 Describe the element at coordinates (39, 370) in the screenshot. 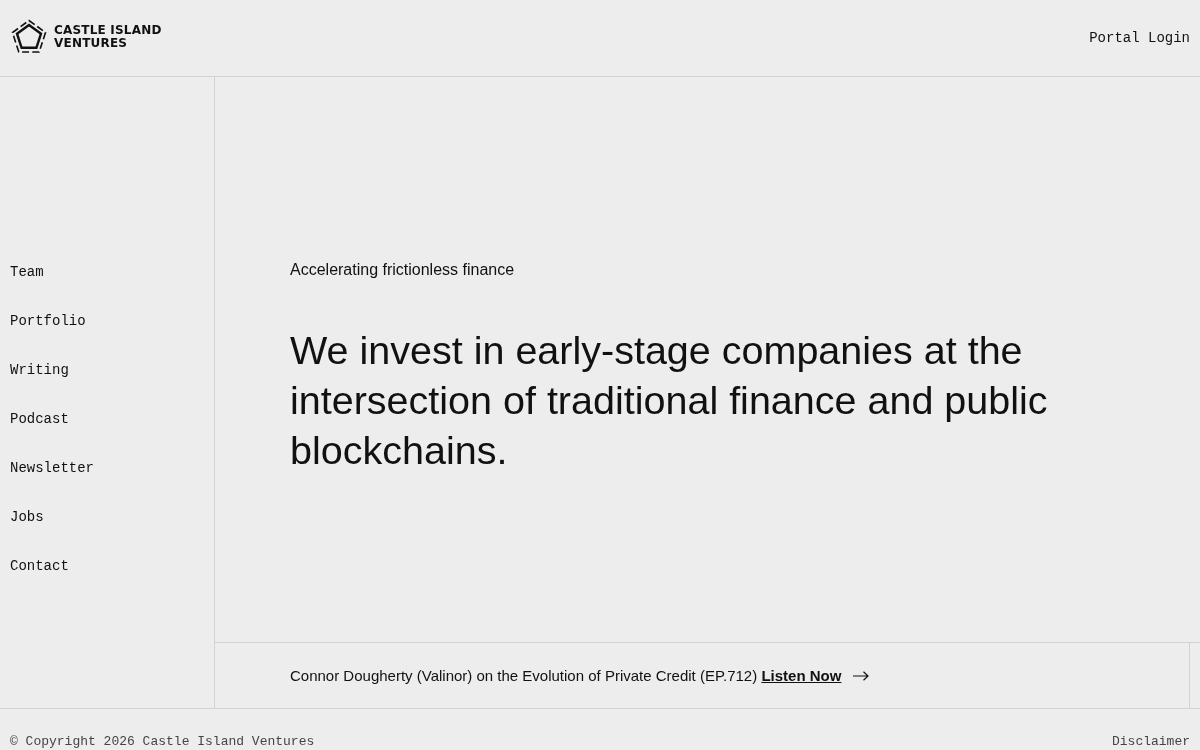

I see `nav-link: Writing` at that location.